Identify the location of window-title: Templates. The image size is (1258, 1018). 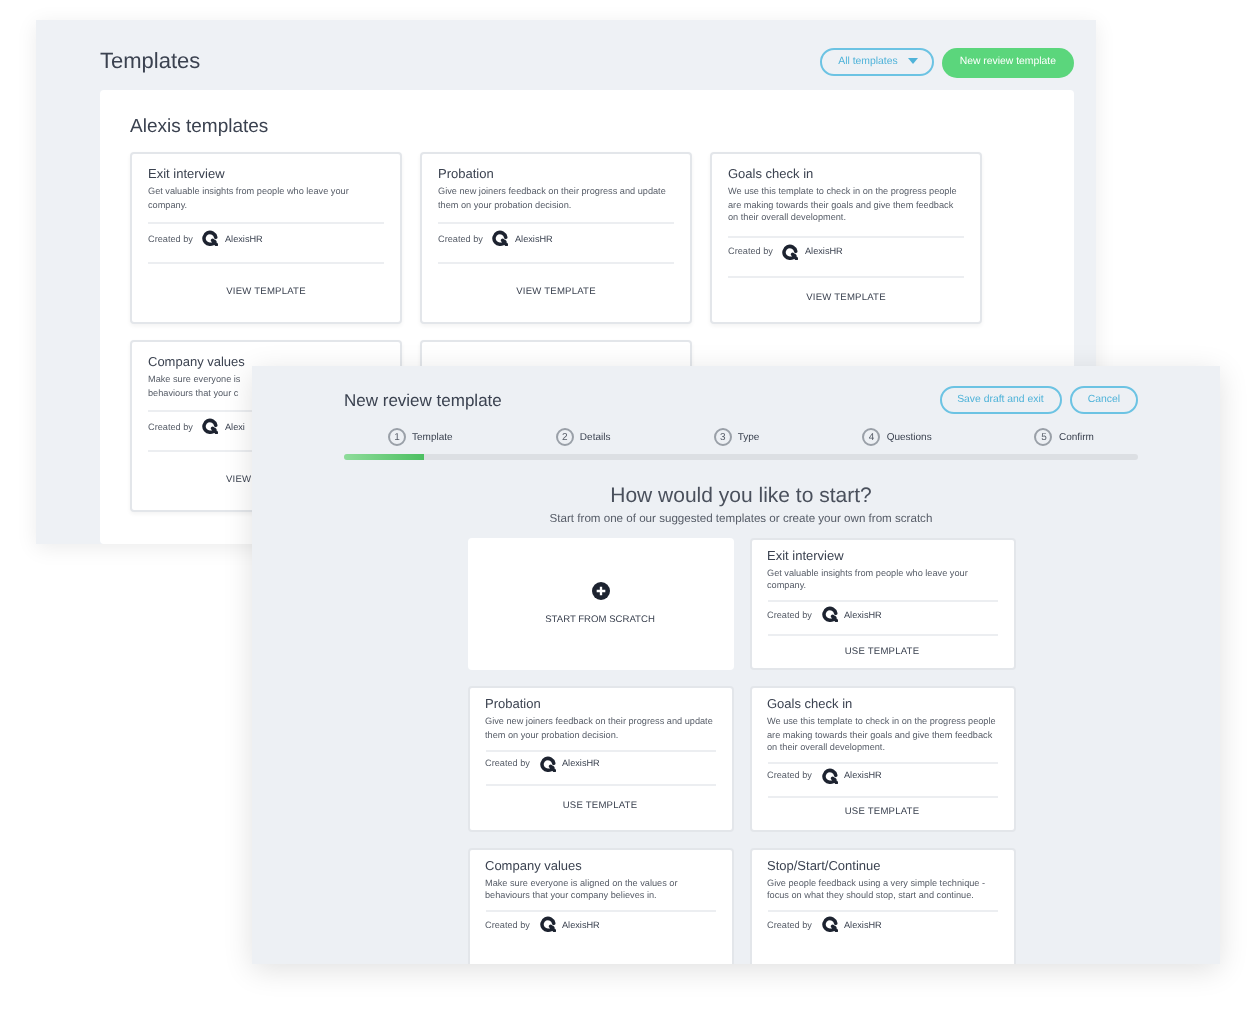
(150, 62).